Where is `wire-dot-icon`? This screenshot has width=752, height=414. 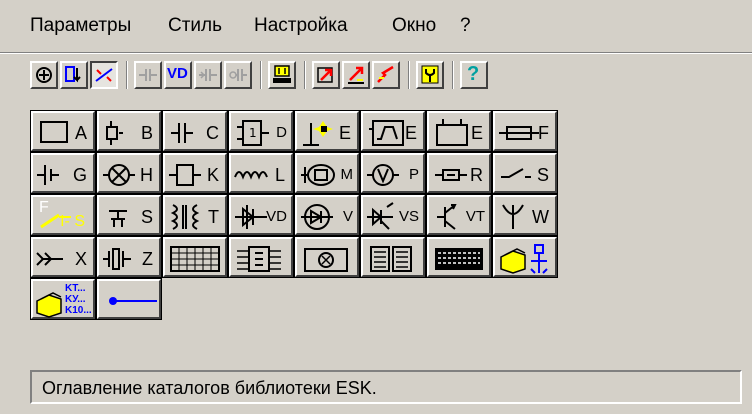
wire-dot-icon is located at coordinates (133, 301).